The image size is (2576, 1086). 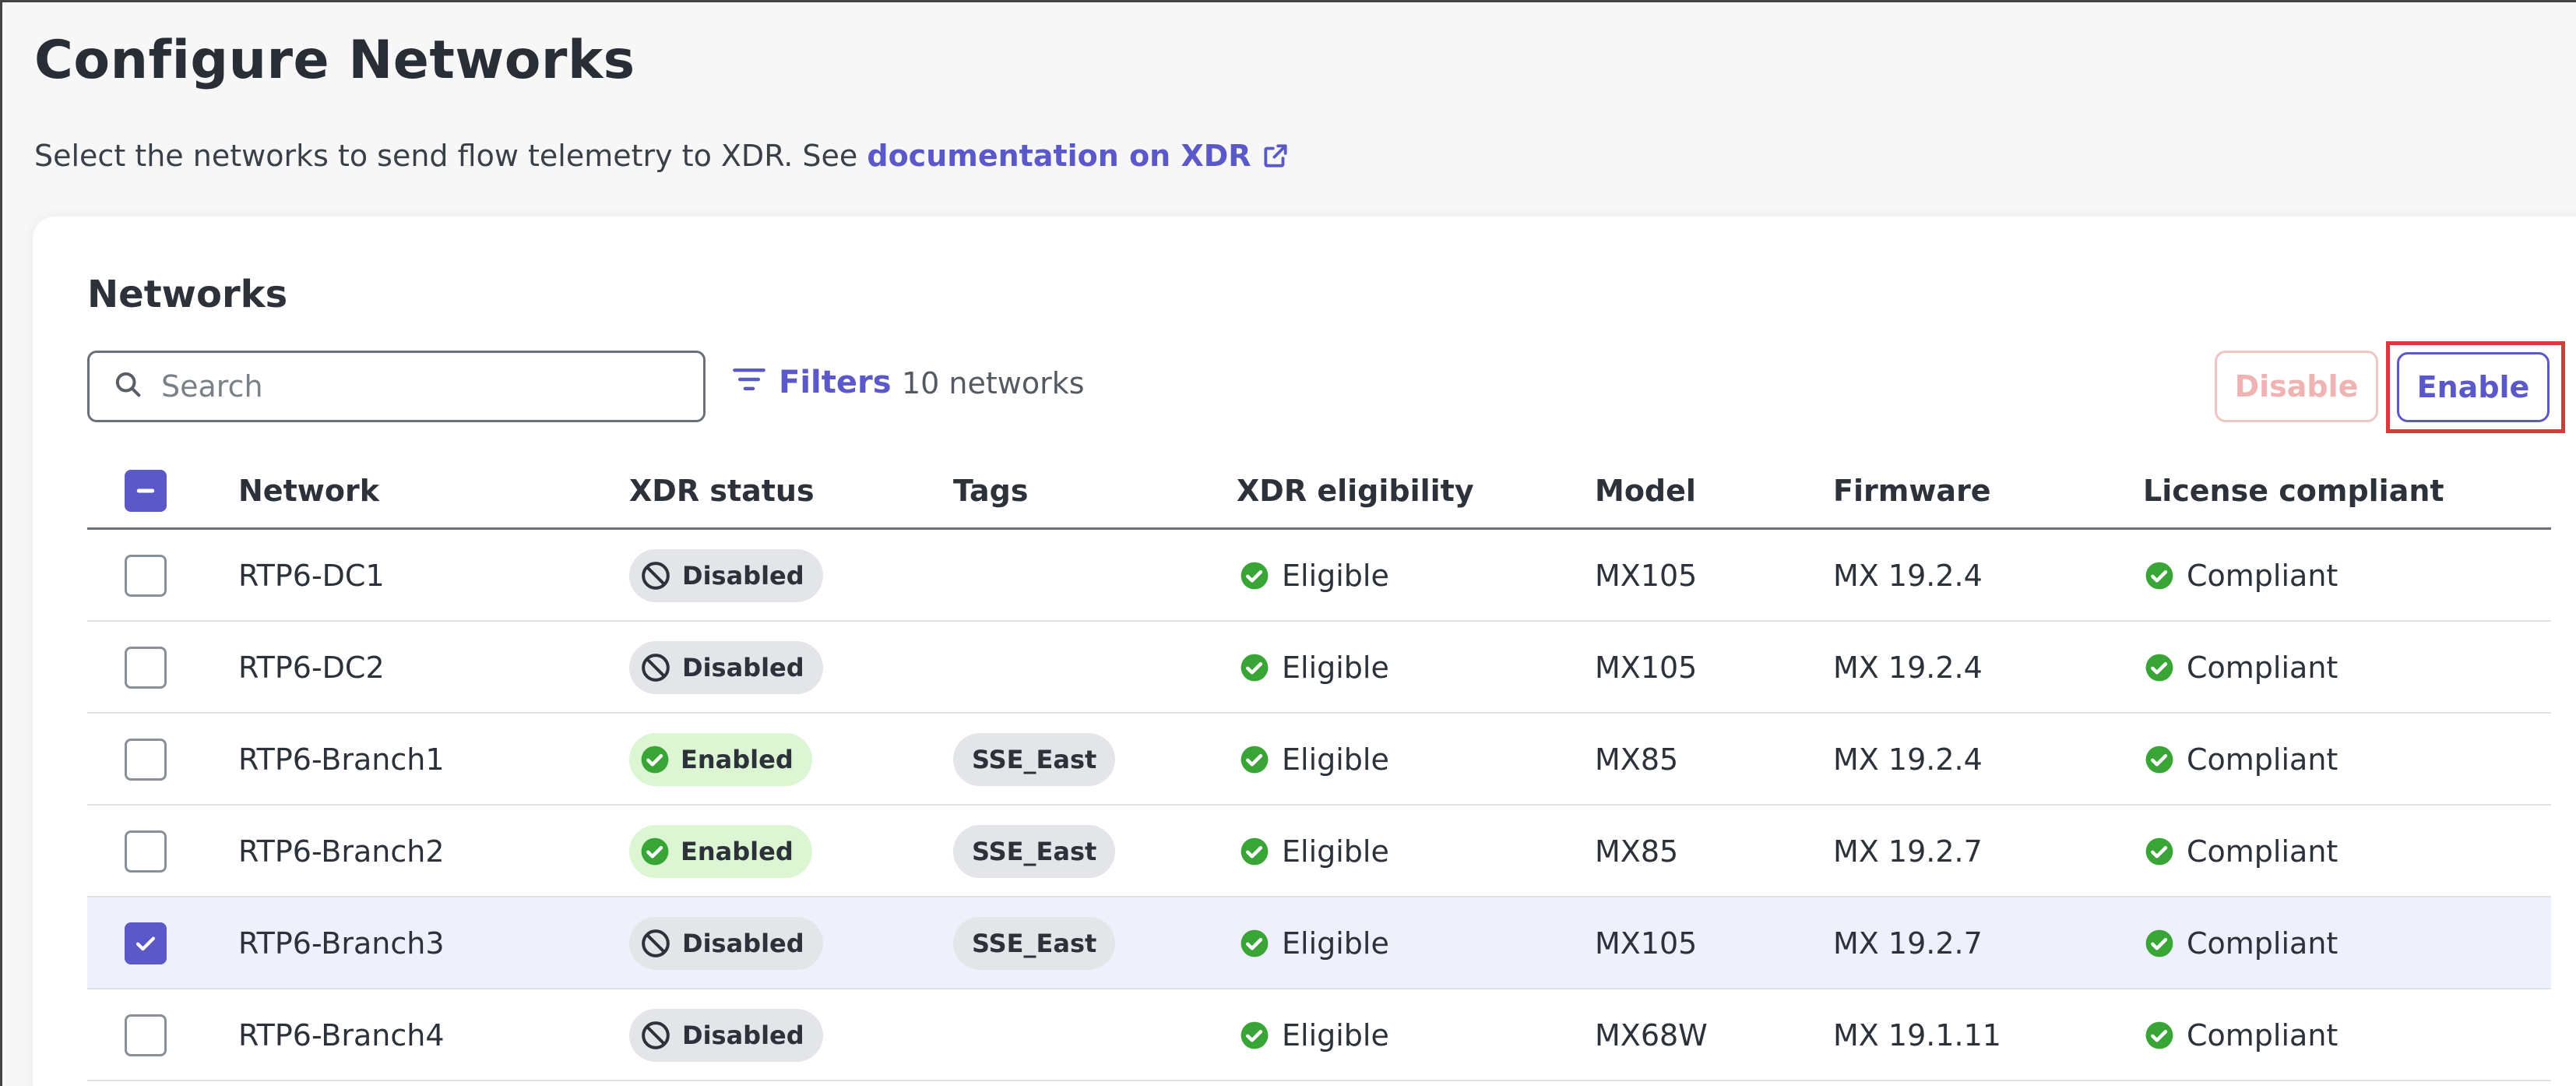 What do you see at coordinates (993, 383) in the screenshot?
I see `network-count: 10 networks` at bounding box center [993, 383].